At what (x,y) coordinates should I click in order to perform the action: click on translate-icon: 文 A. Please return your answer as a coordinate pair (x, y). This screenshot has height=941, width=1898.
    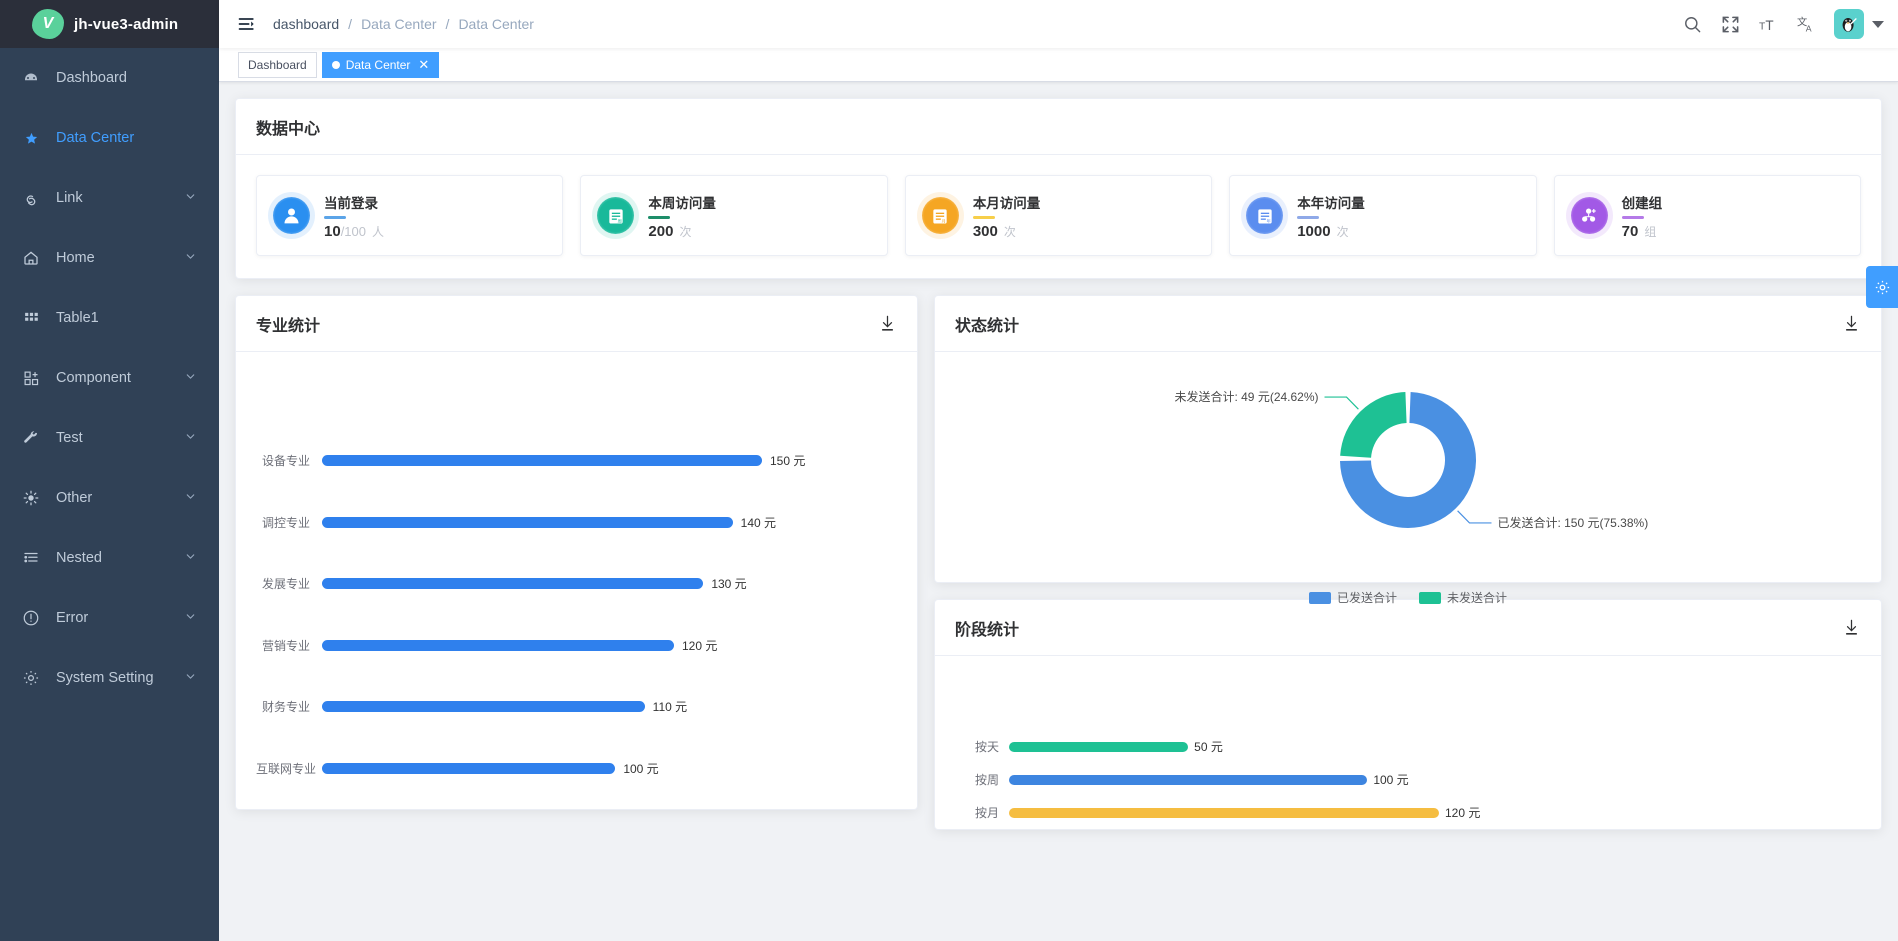
    Looking at the image, I should click on (1806, 24).